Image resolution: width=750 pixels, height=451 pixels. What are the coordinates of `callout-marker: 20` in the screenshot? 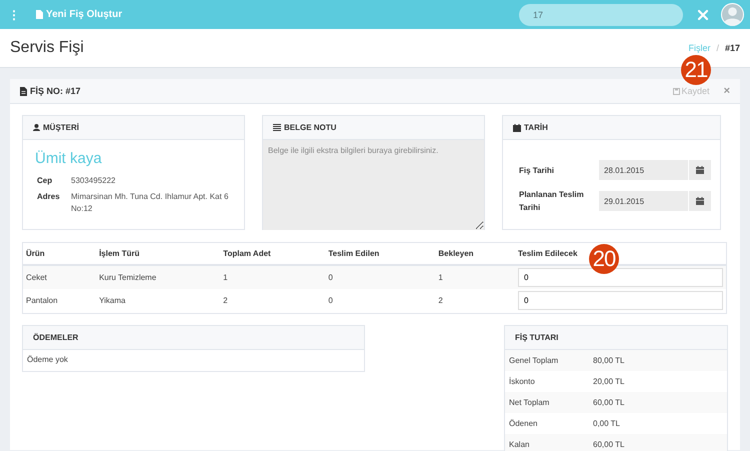 It's located at (604, 259).